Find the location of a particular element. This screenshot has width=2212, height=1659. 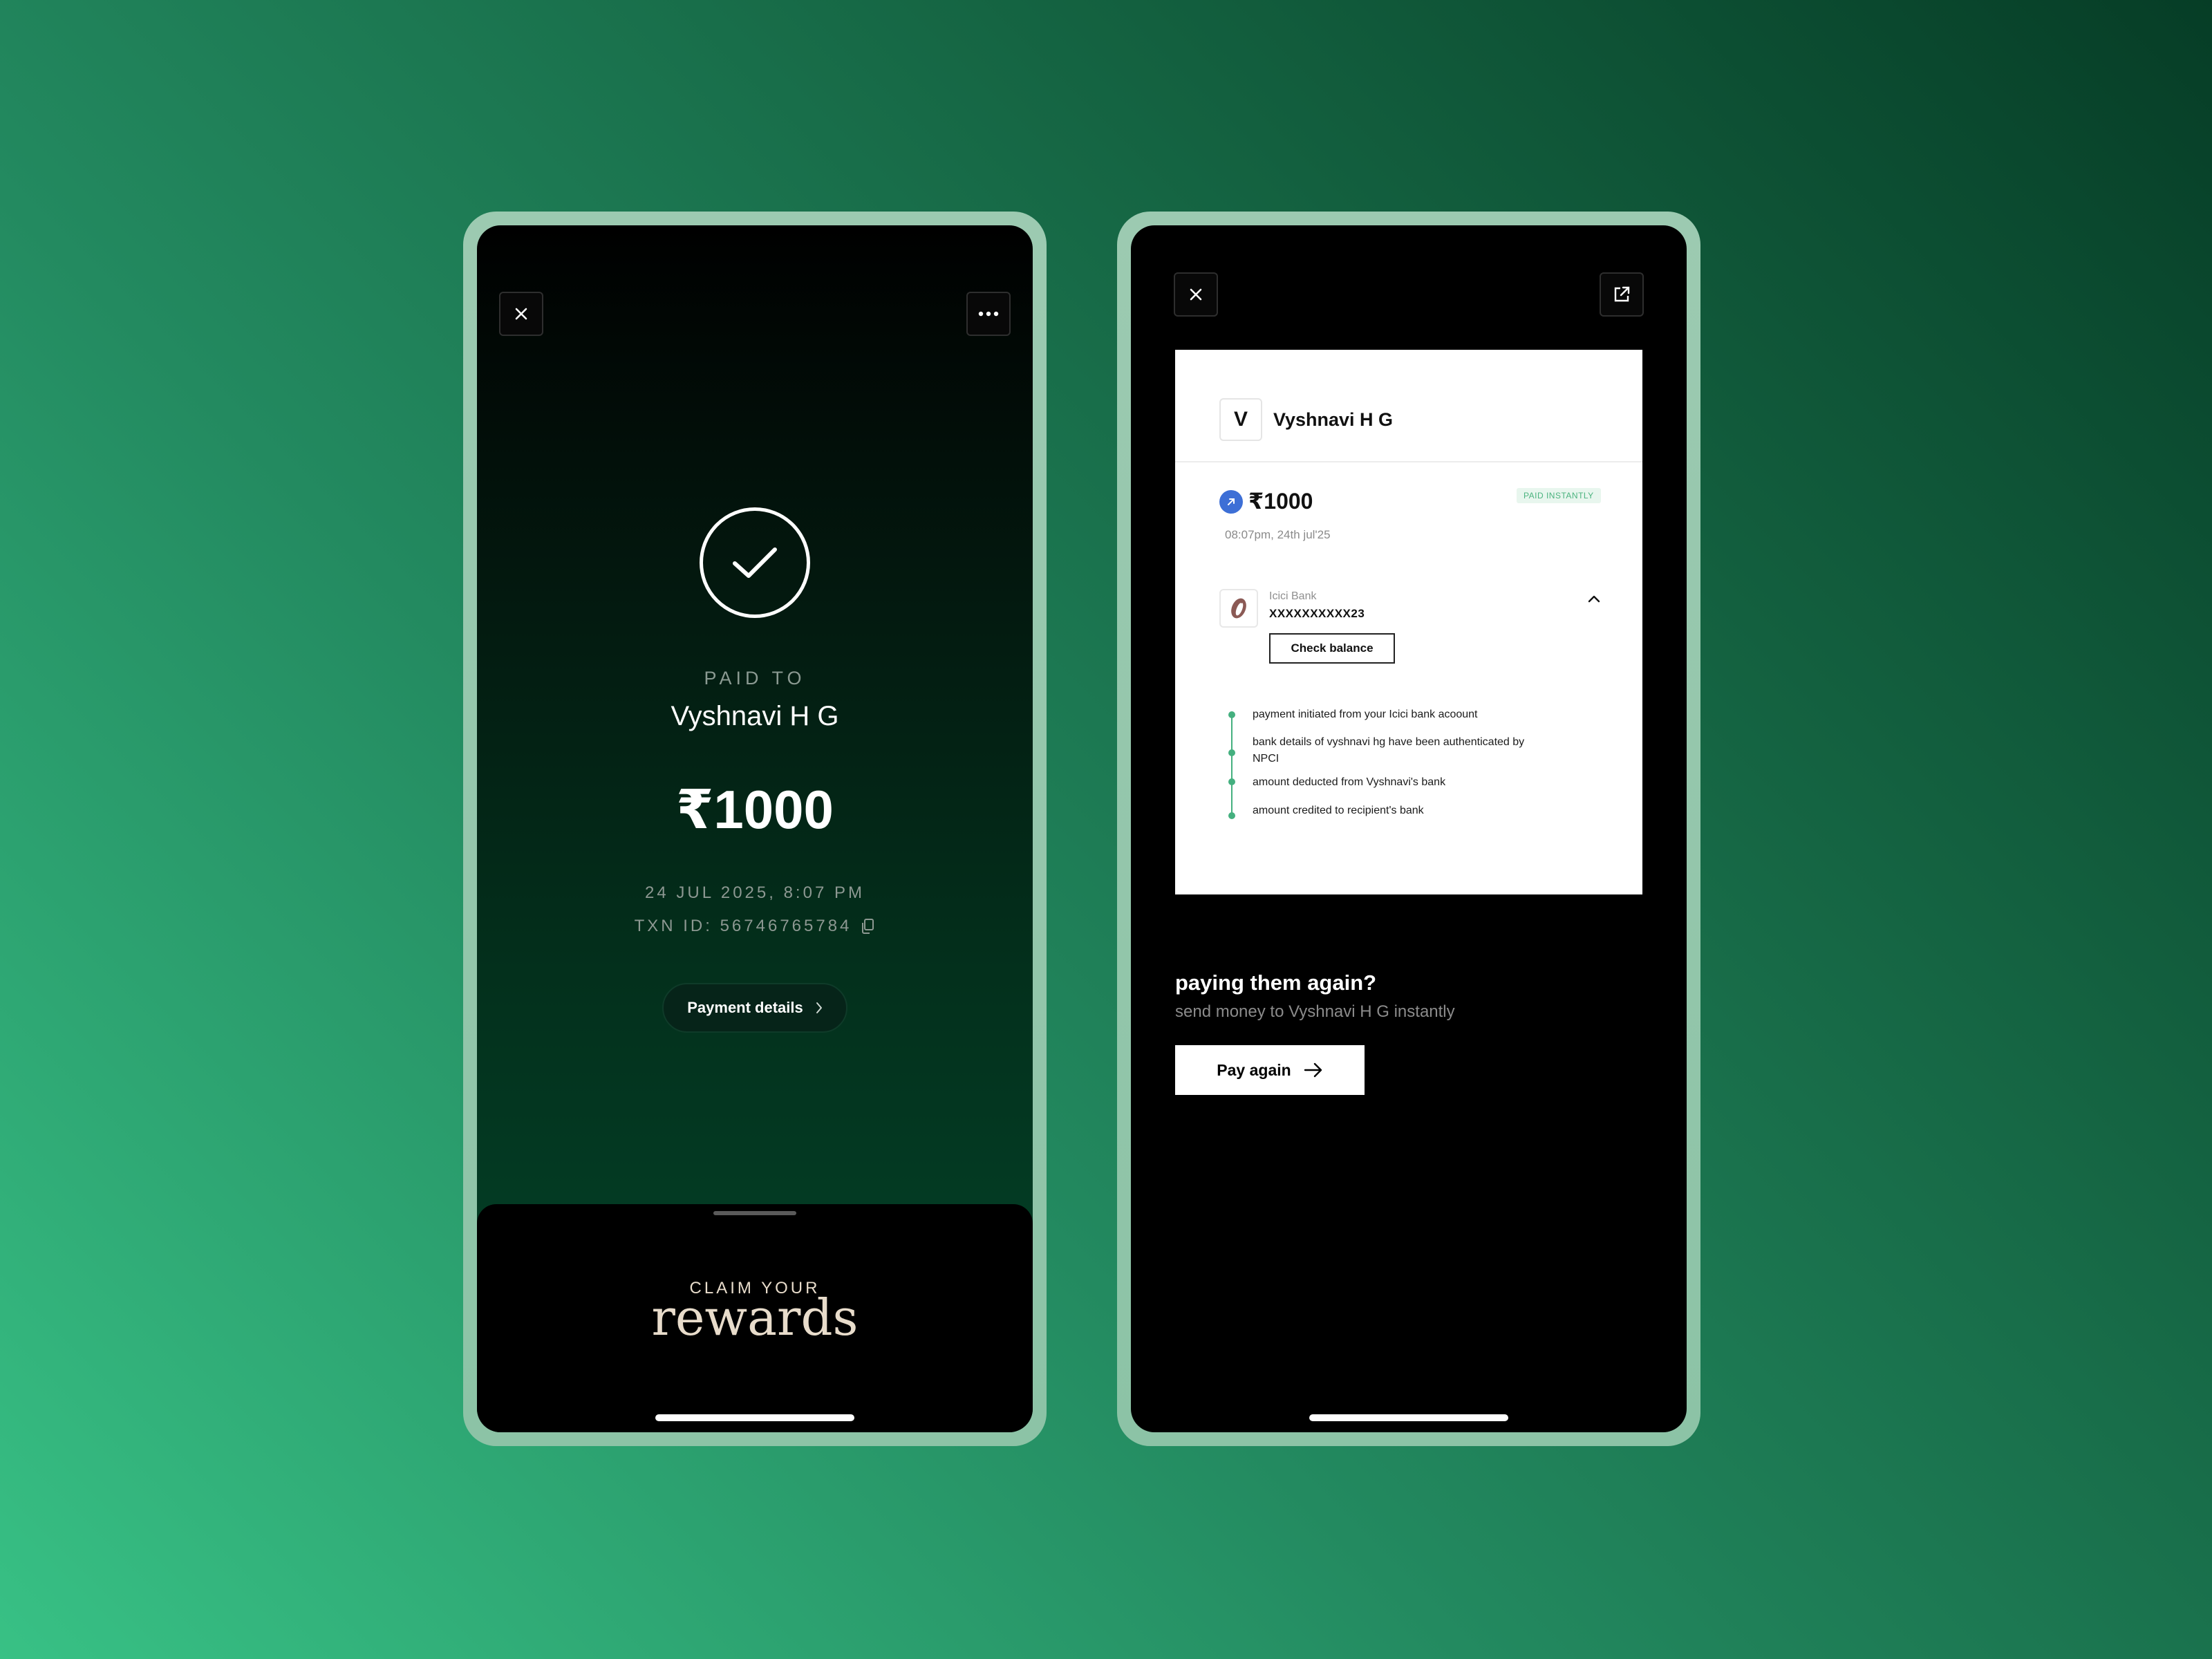

receipt-header: V Vyshnavi H G is located at coordinates (1408, 406).